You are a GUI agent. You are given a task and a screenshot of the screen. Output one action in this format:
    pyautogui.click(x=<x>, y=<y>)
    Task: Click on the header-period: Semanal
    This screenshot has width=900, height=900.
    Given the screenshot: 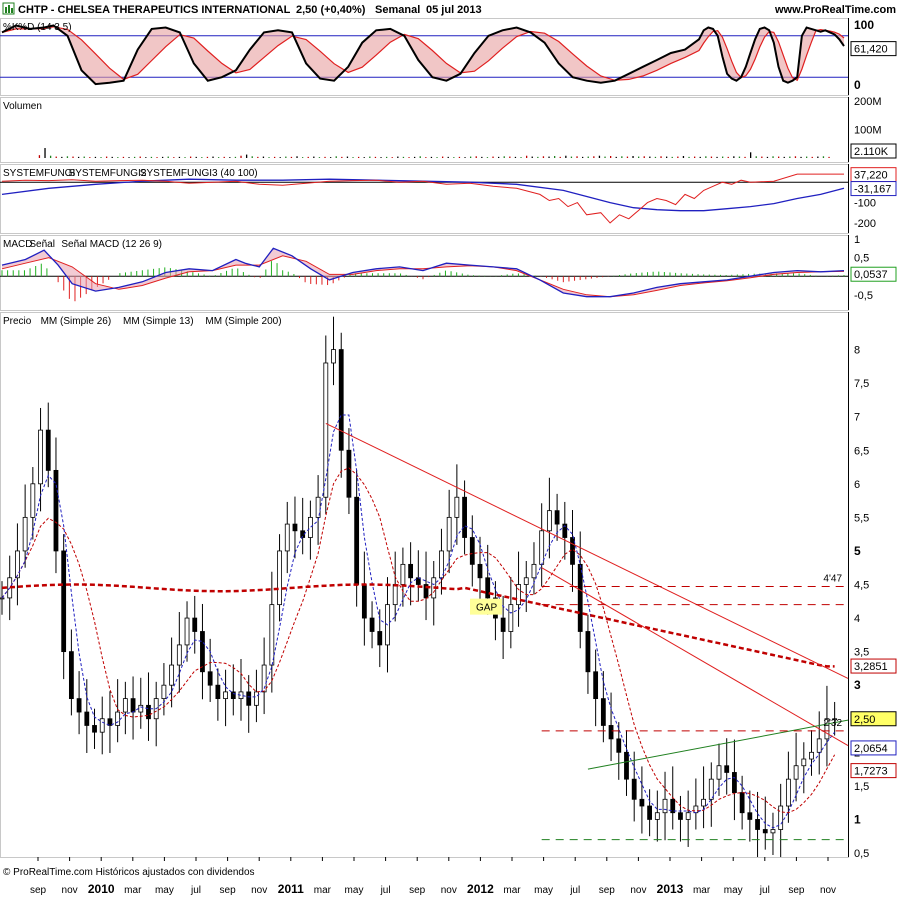 What is the action you would take?
    pyautogui.click(x=397, y=10)
    